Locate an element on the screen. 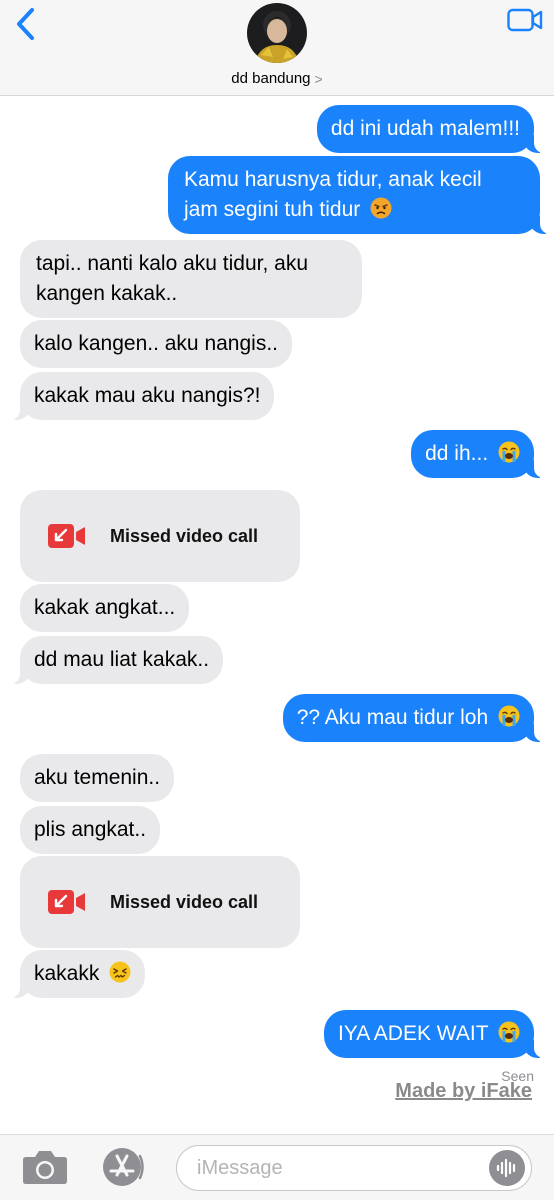 The width and height of the screenshot is (554, 1200). video-camera-icon is located at coordinates (525, 20).